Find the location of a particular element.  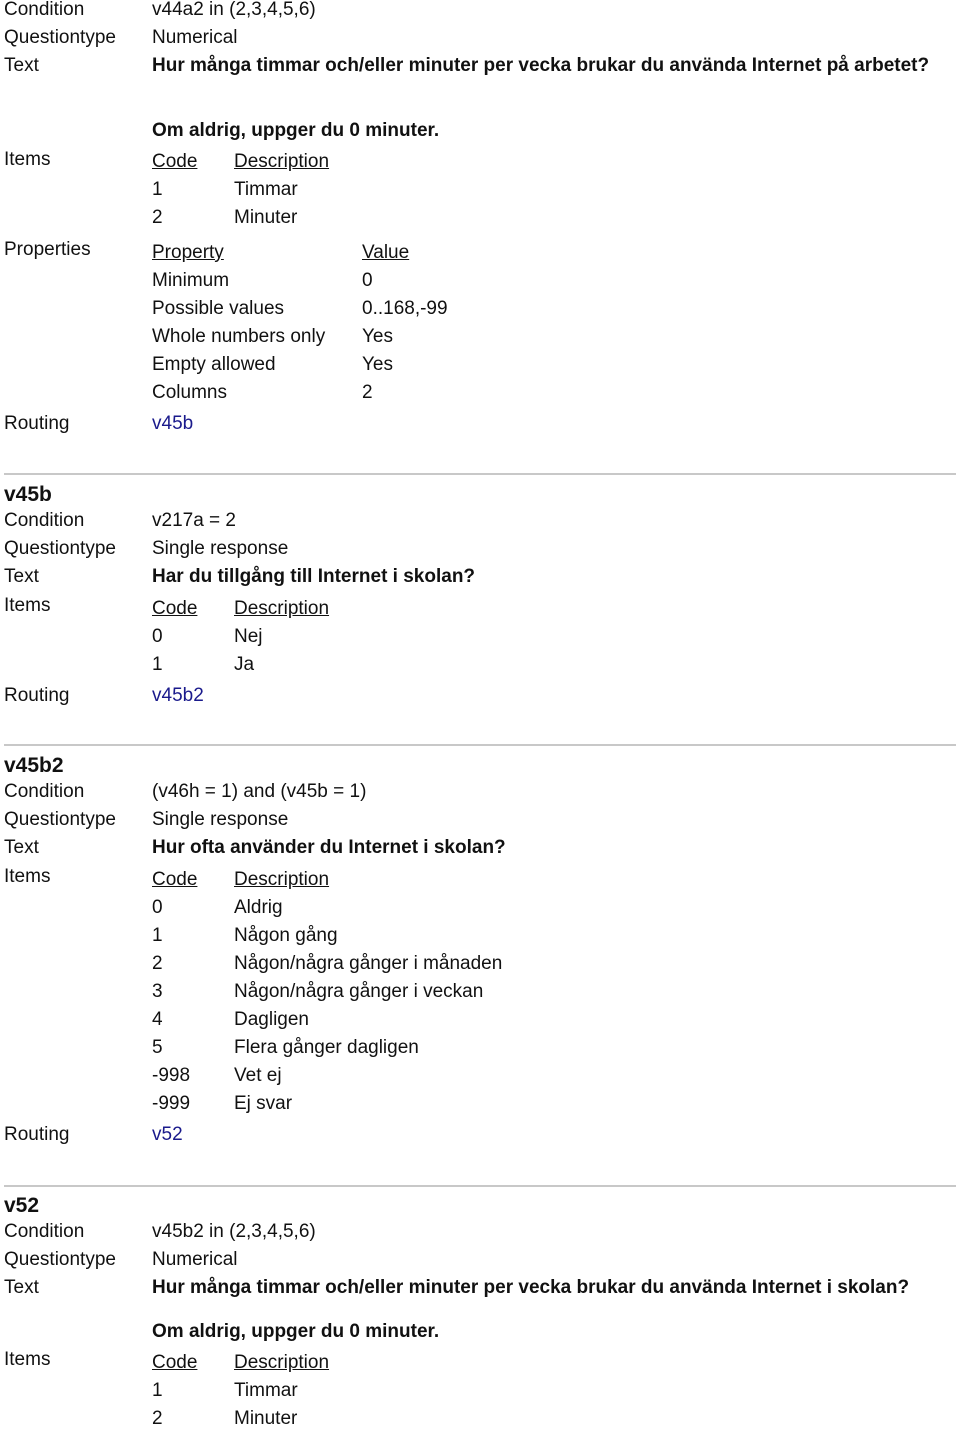

item-description: Någon/några gånger i månaden is located at coordinates (368, 963).